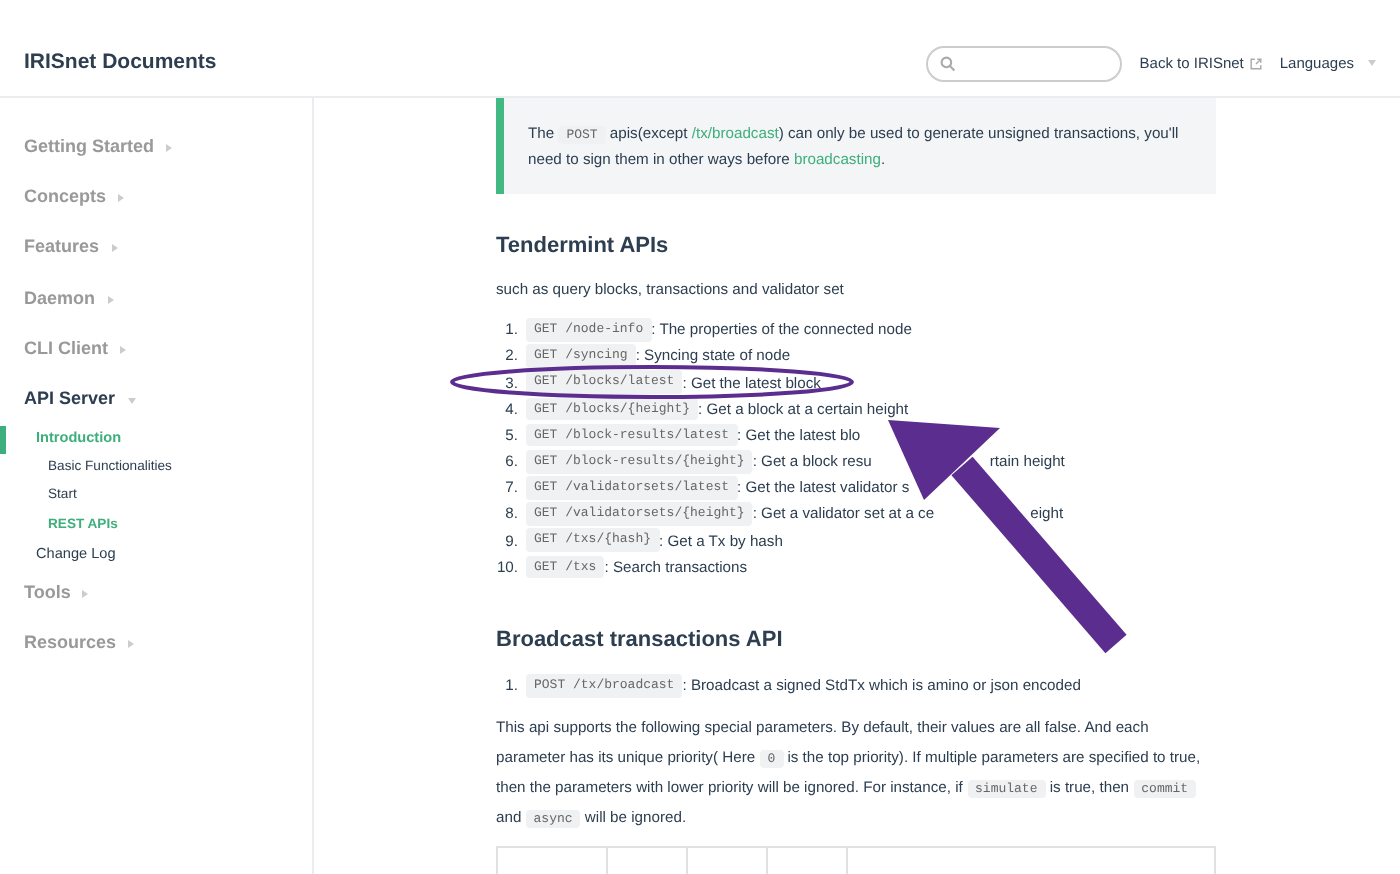 The width and height of the screenshot is (1400, 874). Describe the element at coordinates (156, 198) in the screenshot. I see `sidebar-group: Concepts` at that location.